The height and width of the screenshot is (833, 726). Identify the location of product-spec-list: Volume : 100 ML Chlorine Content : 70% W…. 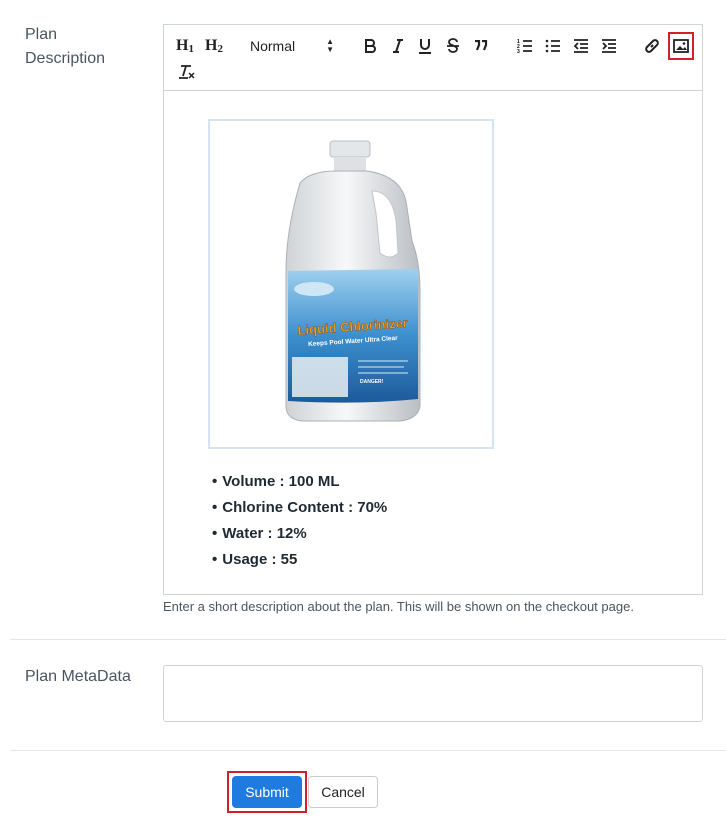
(299, 521).